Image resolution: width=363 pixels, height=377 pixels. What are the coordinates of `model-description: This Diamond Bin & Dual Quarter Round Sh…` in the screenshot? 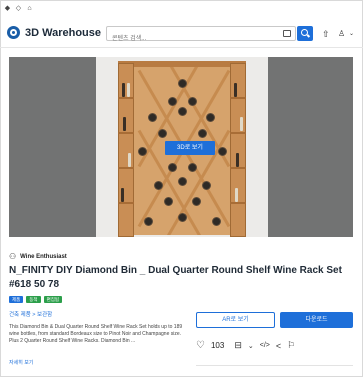 It's located at (96, 334).